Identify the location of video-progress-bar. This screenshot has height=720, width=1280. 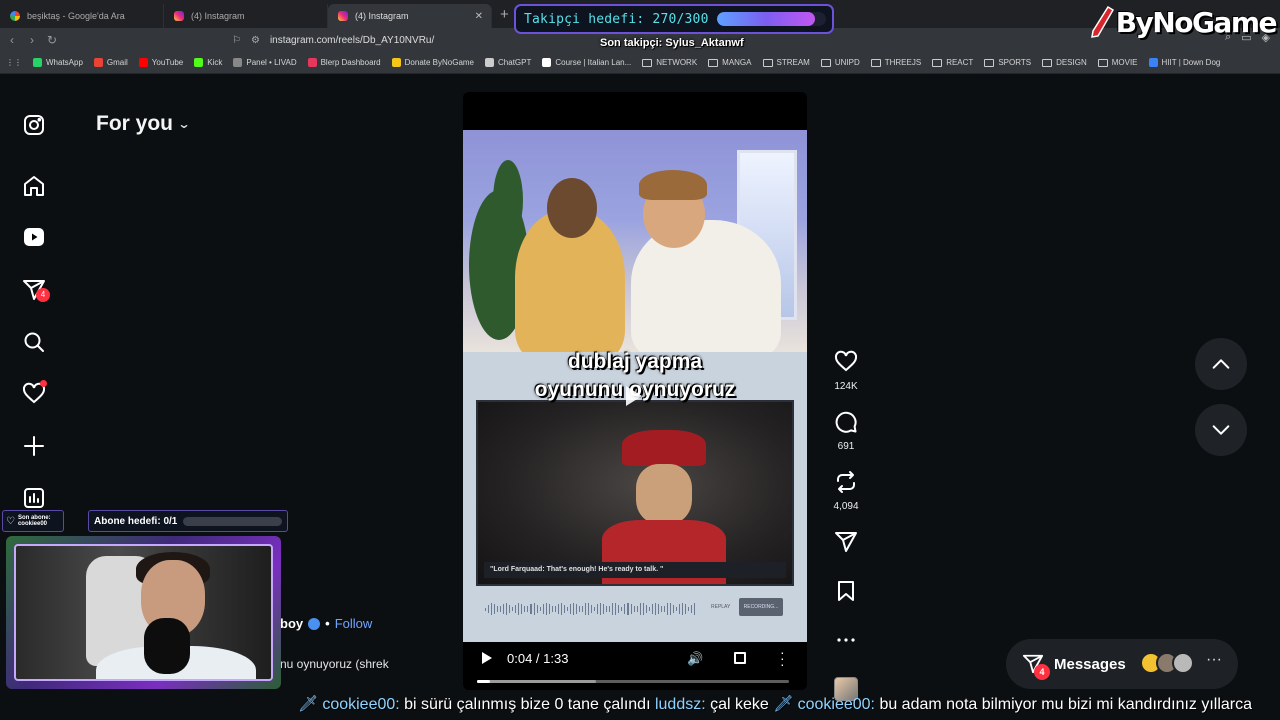
(633, 681).